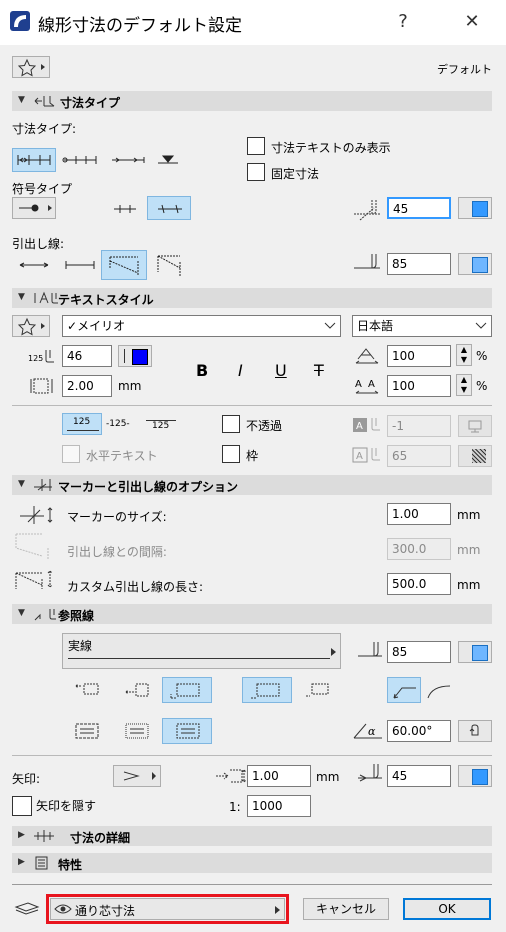  I want to click on ref-angle-lock-button, so click(475, 731).